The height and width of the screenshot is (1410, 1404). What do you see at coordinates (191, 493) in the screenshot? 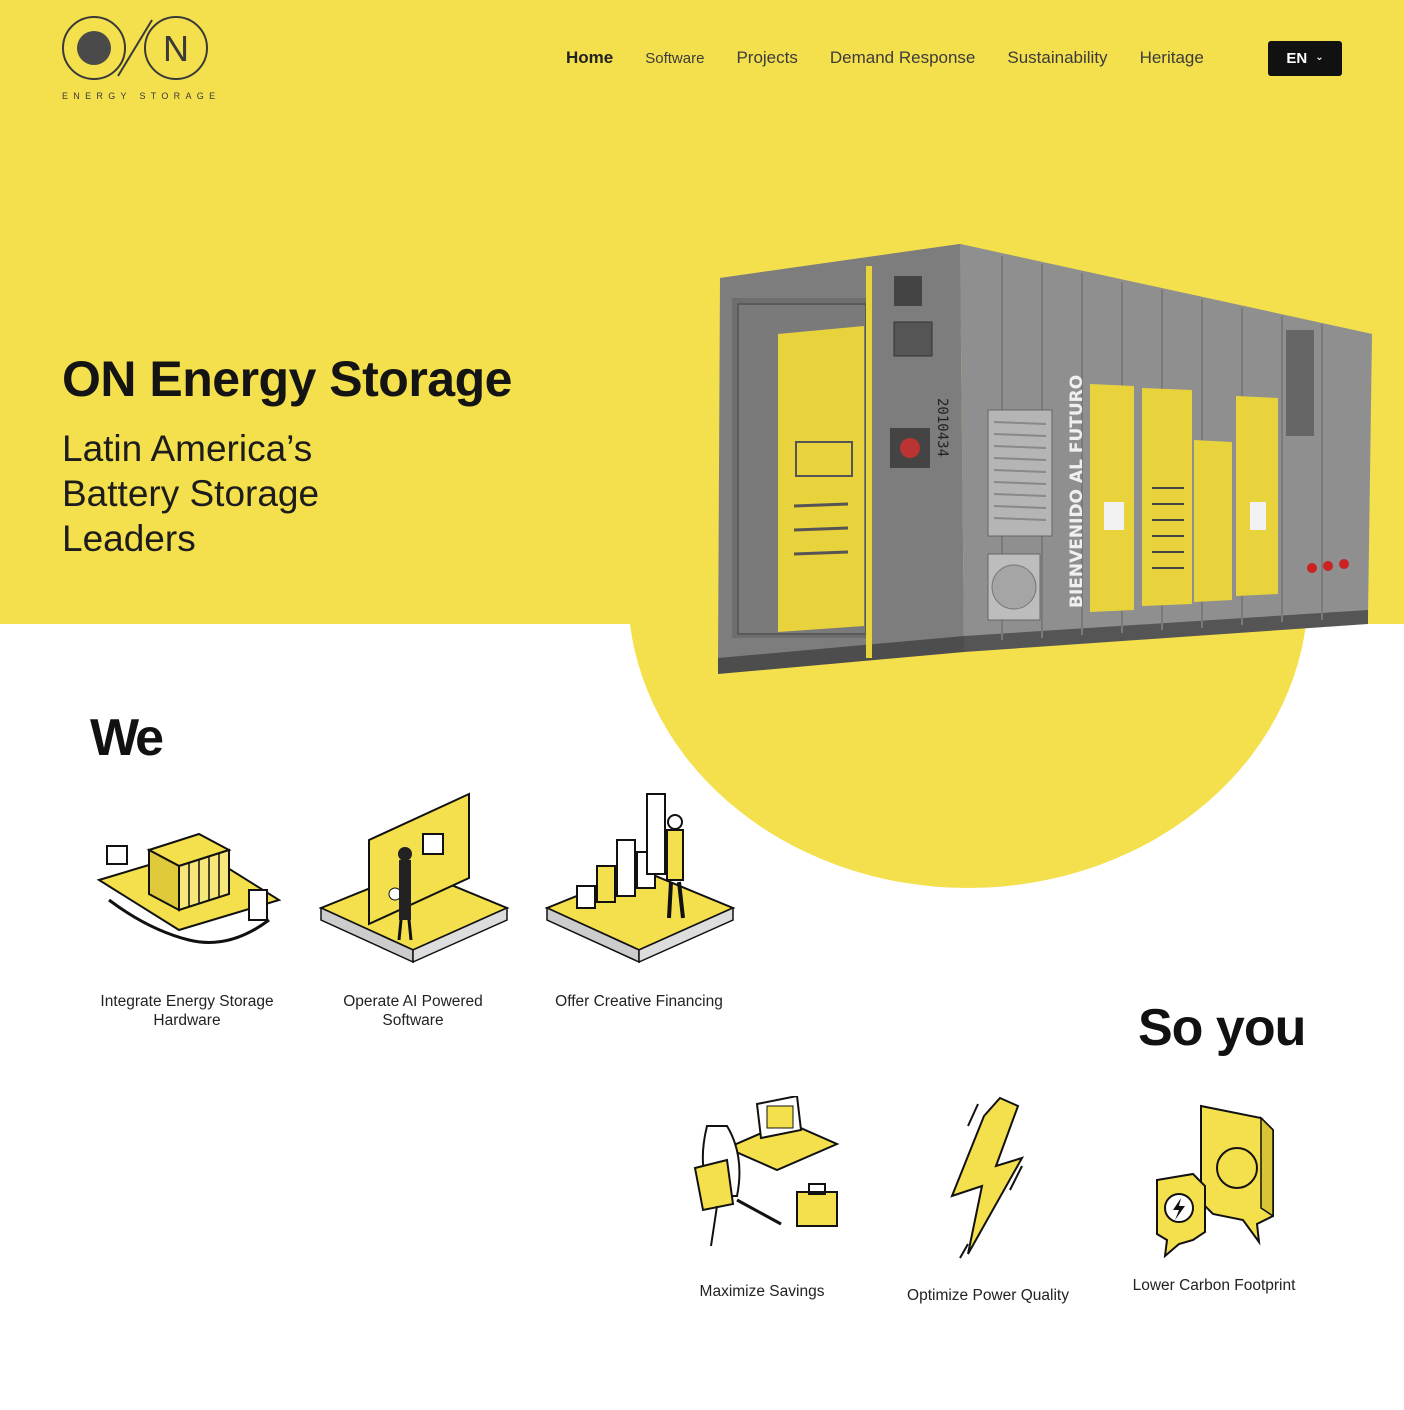
I see `hero-subtitle: Latin America’s Battery Storage Leaders` at bounding box center [191, 493].